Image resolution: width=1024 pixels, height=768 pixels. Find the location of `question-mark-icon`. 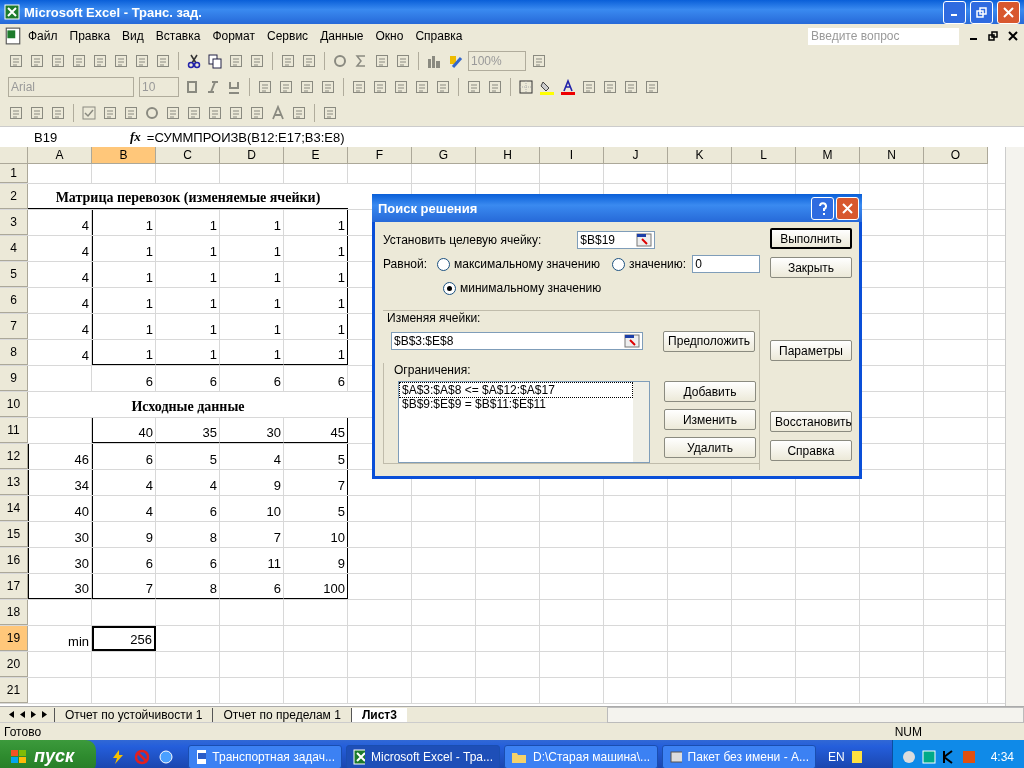

question-mark-icon is located at coordinates (822, 208).